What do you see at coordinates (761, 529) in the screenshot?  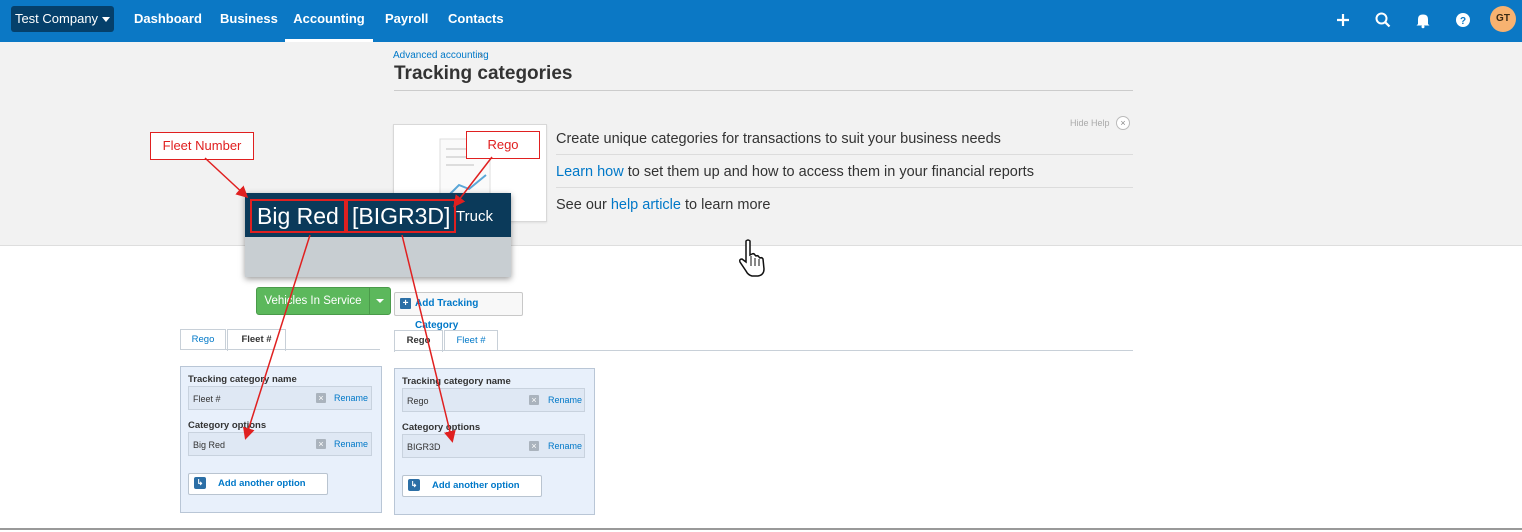 I see `page-bottom-border` at bounding box center [761, 529].